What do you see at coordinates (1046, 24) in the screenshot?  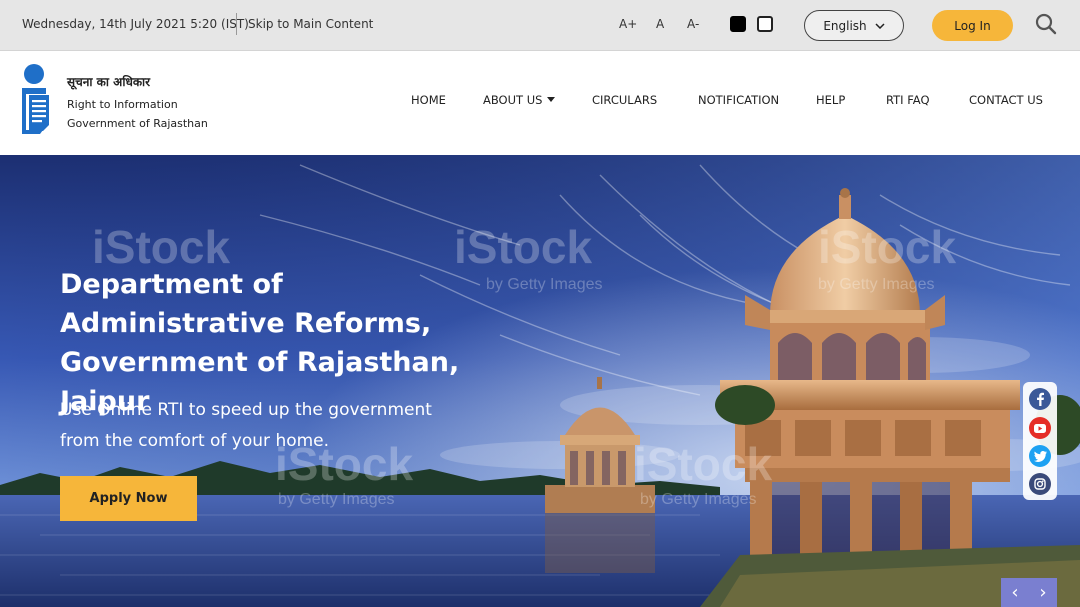 I see `search-icon` at bounding box center [1046, 24].